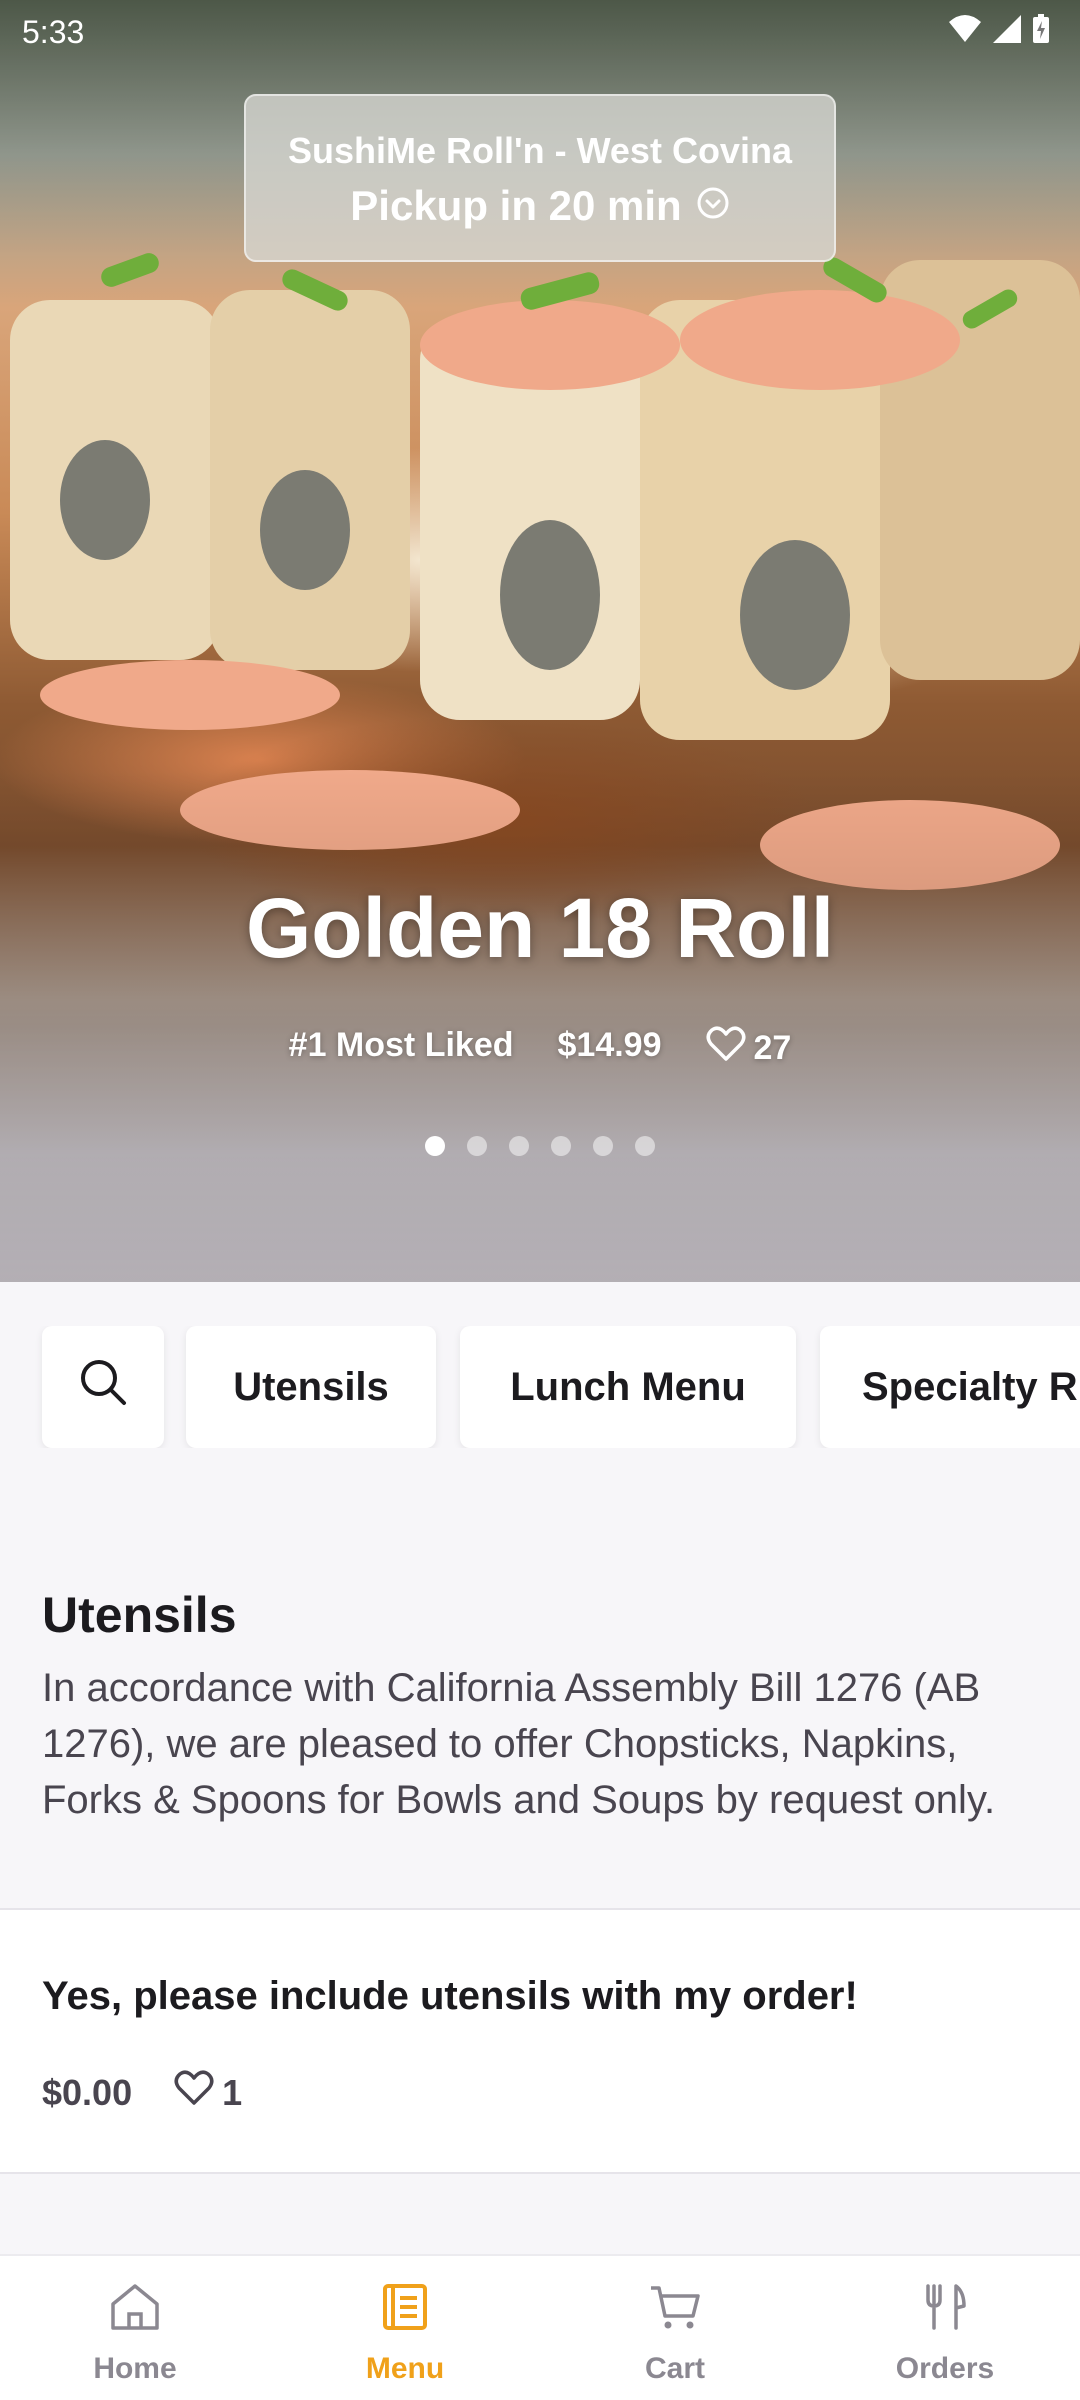 This screenshot has height=2400, width=1080. What do you see at coordinates (945, 2368) in the screenshot?
I see `nav-orders-label: Orders` at bounding box center [945, 2368].